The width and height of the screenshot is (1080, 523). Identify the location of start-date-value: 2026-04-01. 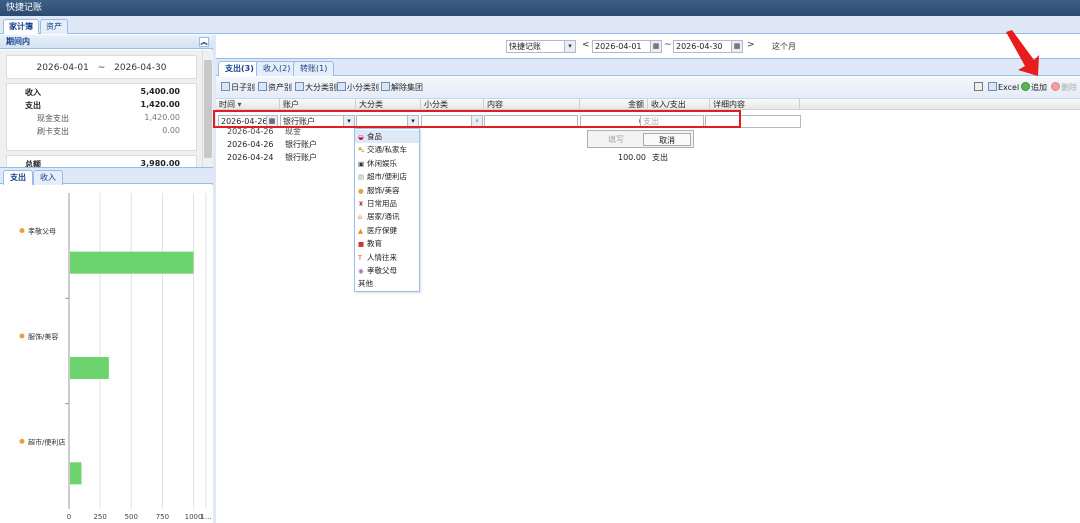
(618, 46).